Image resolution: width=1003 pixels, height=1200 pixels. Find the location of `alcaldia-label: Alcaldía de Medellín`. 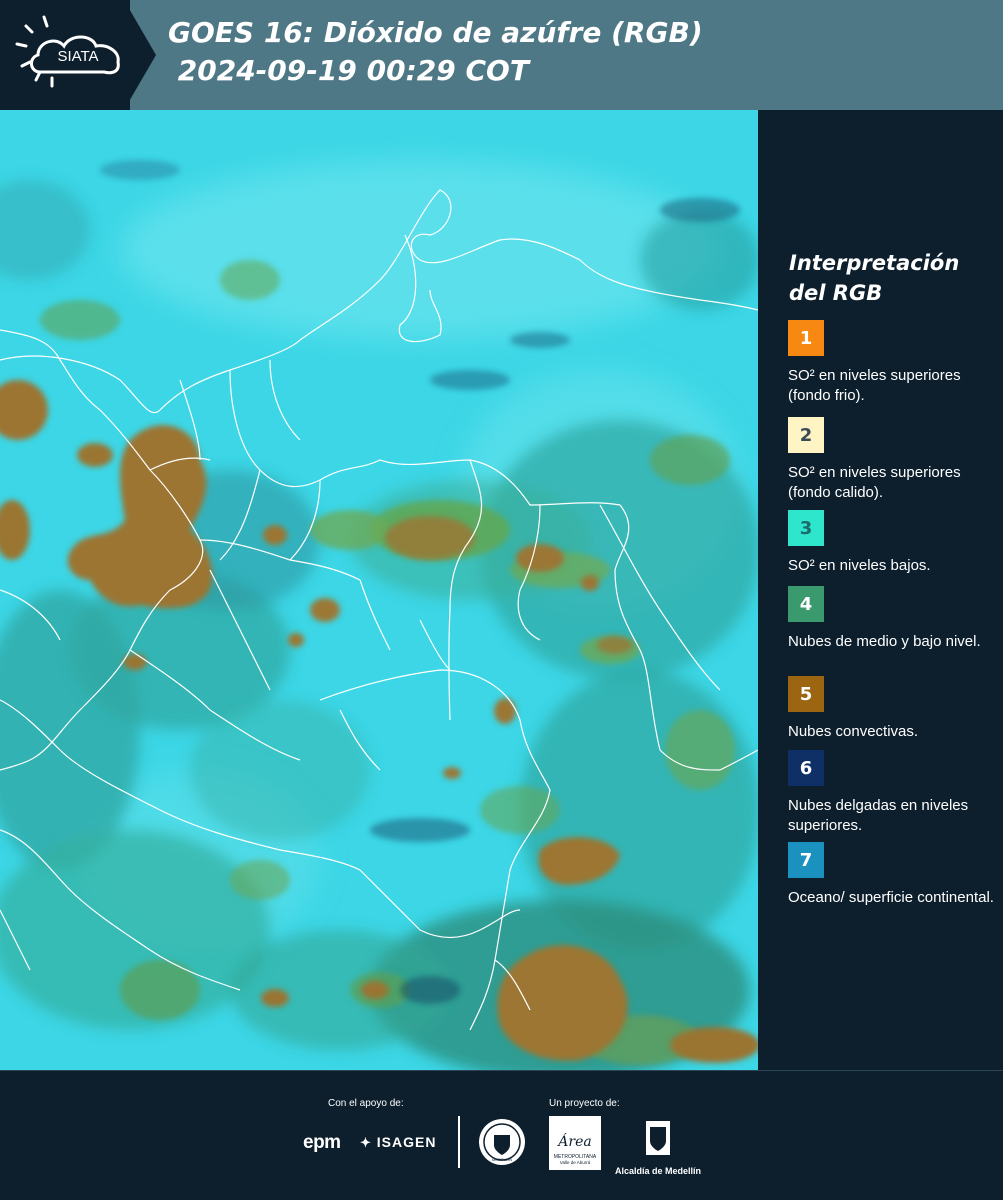

alcaldia-label: Alcaldía de Medellín is located at coordinates (658, 1171).